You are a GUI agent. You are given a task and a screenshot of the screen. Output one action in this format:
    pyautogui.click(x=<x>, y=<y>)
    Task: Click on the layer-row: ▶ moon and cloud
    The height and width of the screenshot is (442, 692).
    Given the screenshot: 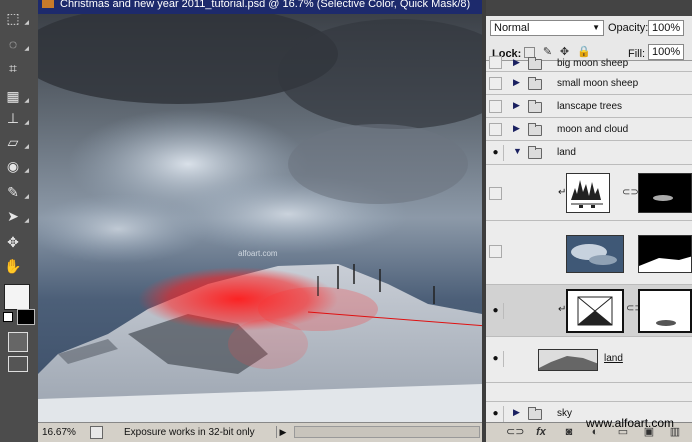 What is the action you would take?
    pyautogui.click(x=589, y=129)
    